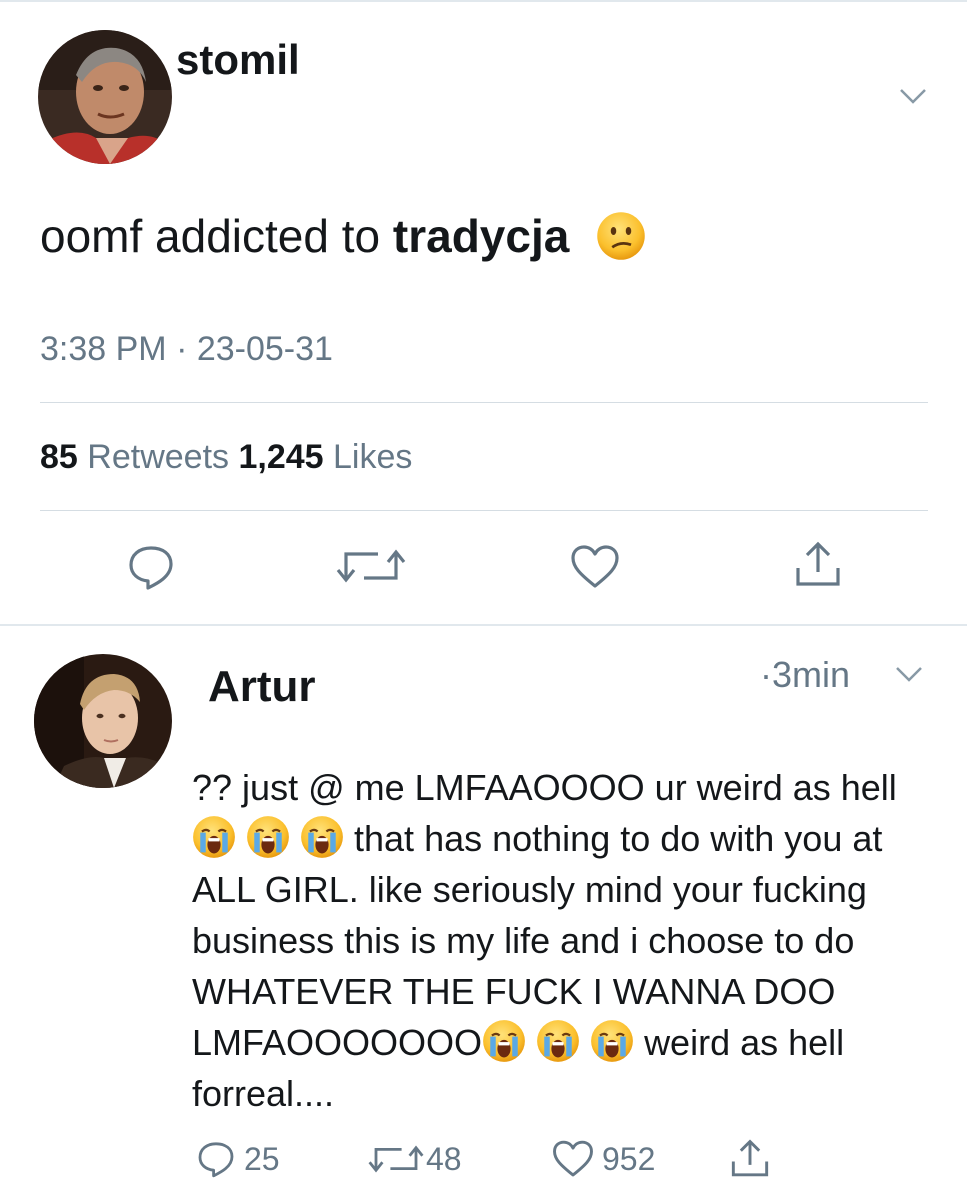 The width and height of the screenshot is (967, 1200). Describe the element at coordinates (629, 1158) in the screenshot. I see `like-count: 952` at that location.